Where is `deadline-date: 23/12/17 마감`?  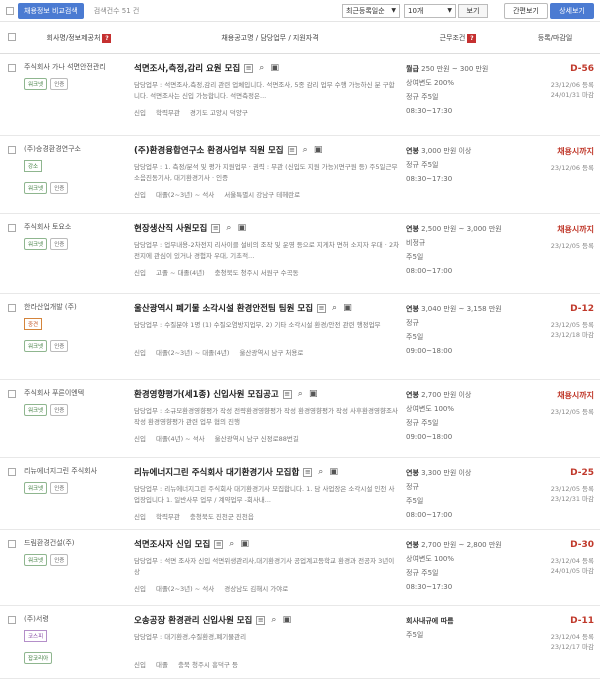
deadline-date: 23/12/17 마감 is located at coordinates (572, 647).